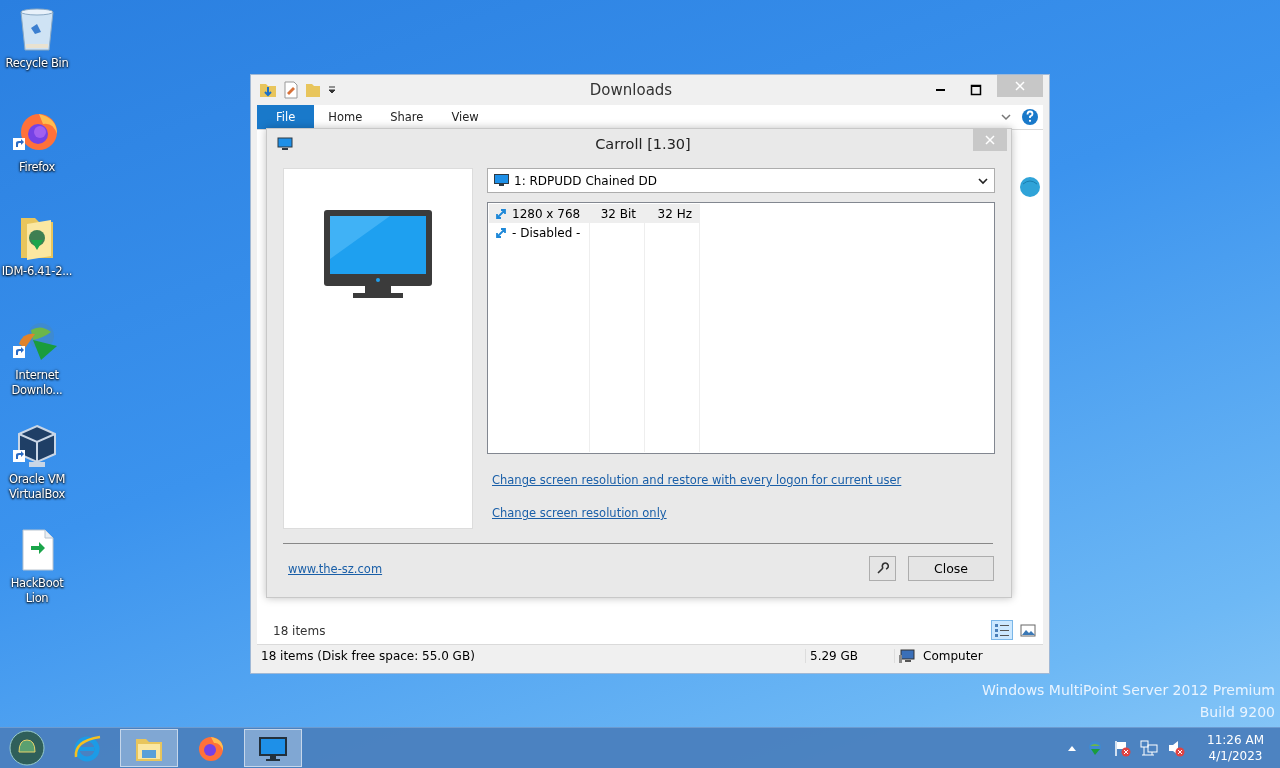 Image resolution: width=1280 pixels, height=768 pixels. I want to click on settings-button, so click(882, 568).